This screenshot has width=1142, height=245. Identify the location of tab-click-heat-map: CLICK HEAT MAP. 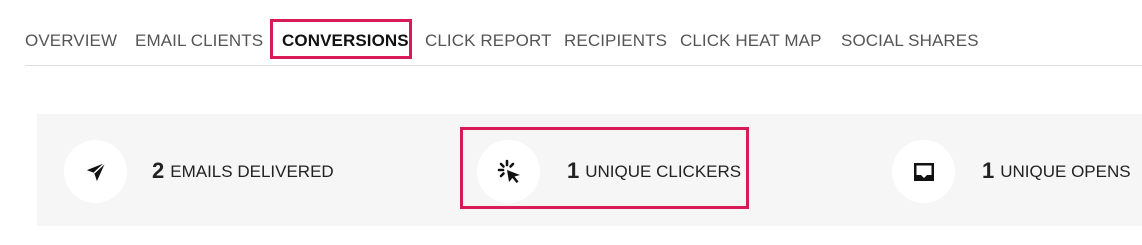
(751, 41).